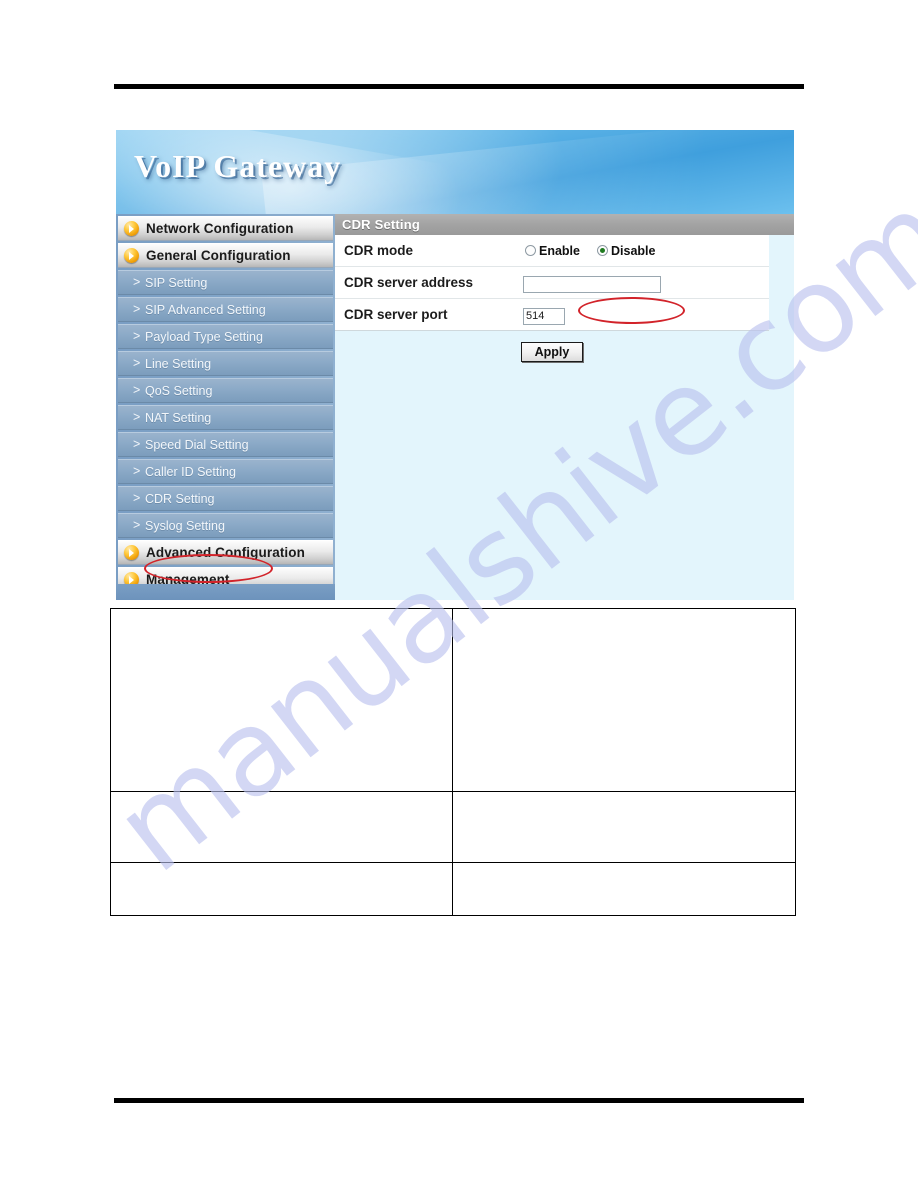  I want to click on apply-button-row: Apply, so click(552, 352).